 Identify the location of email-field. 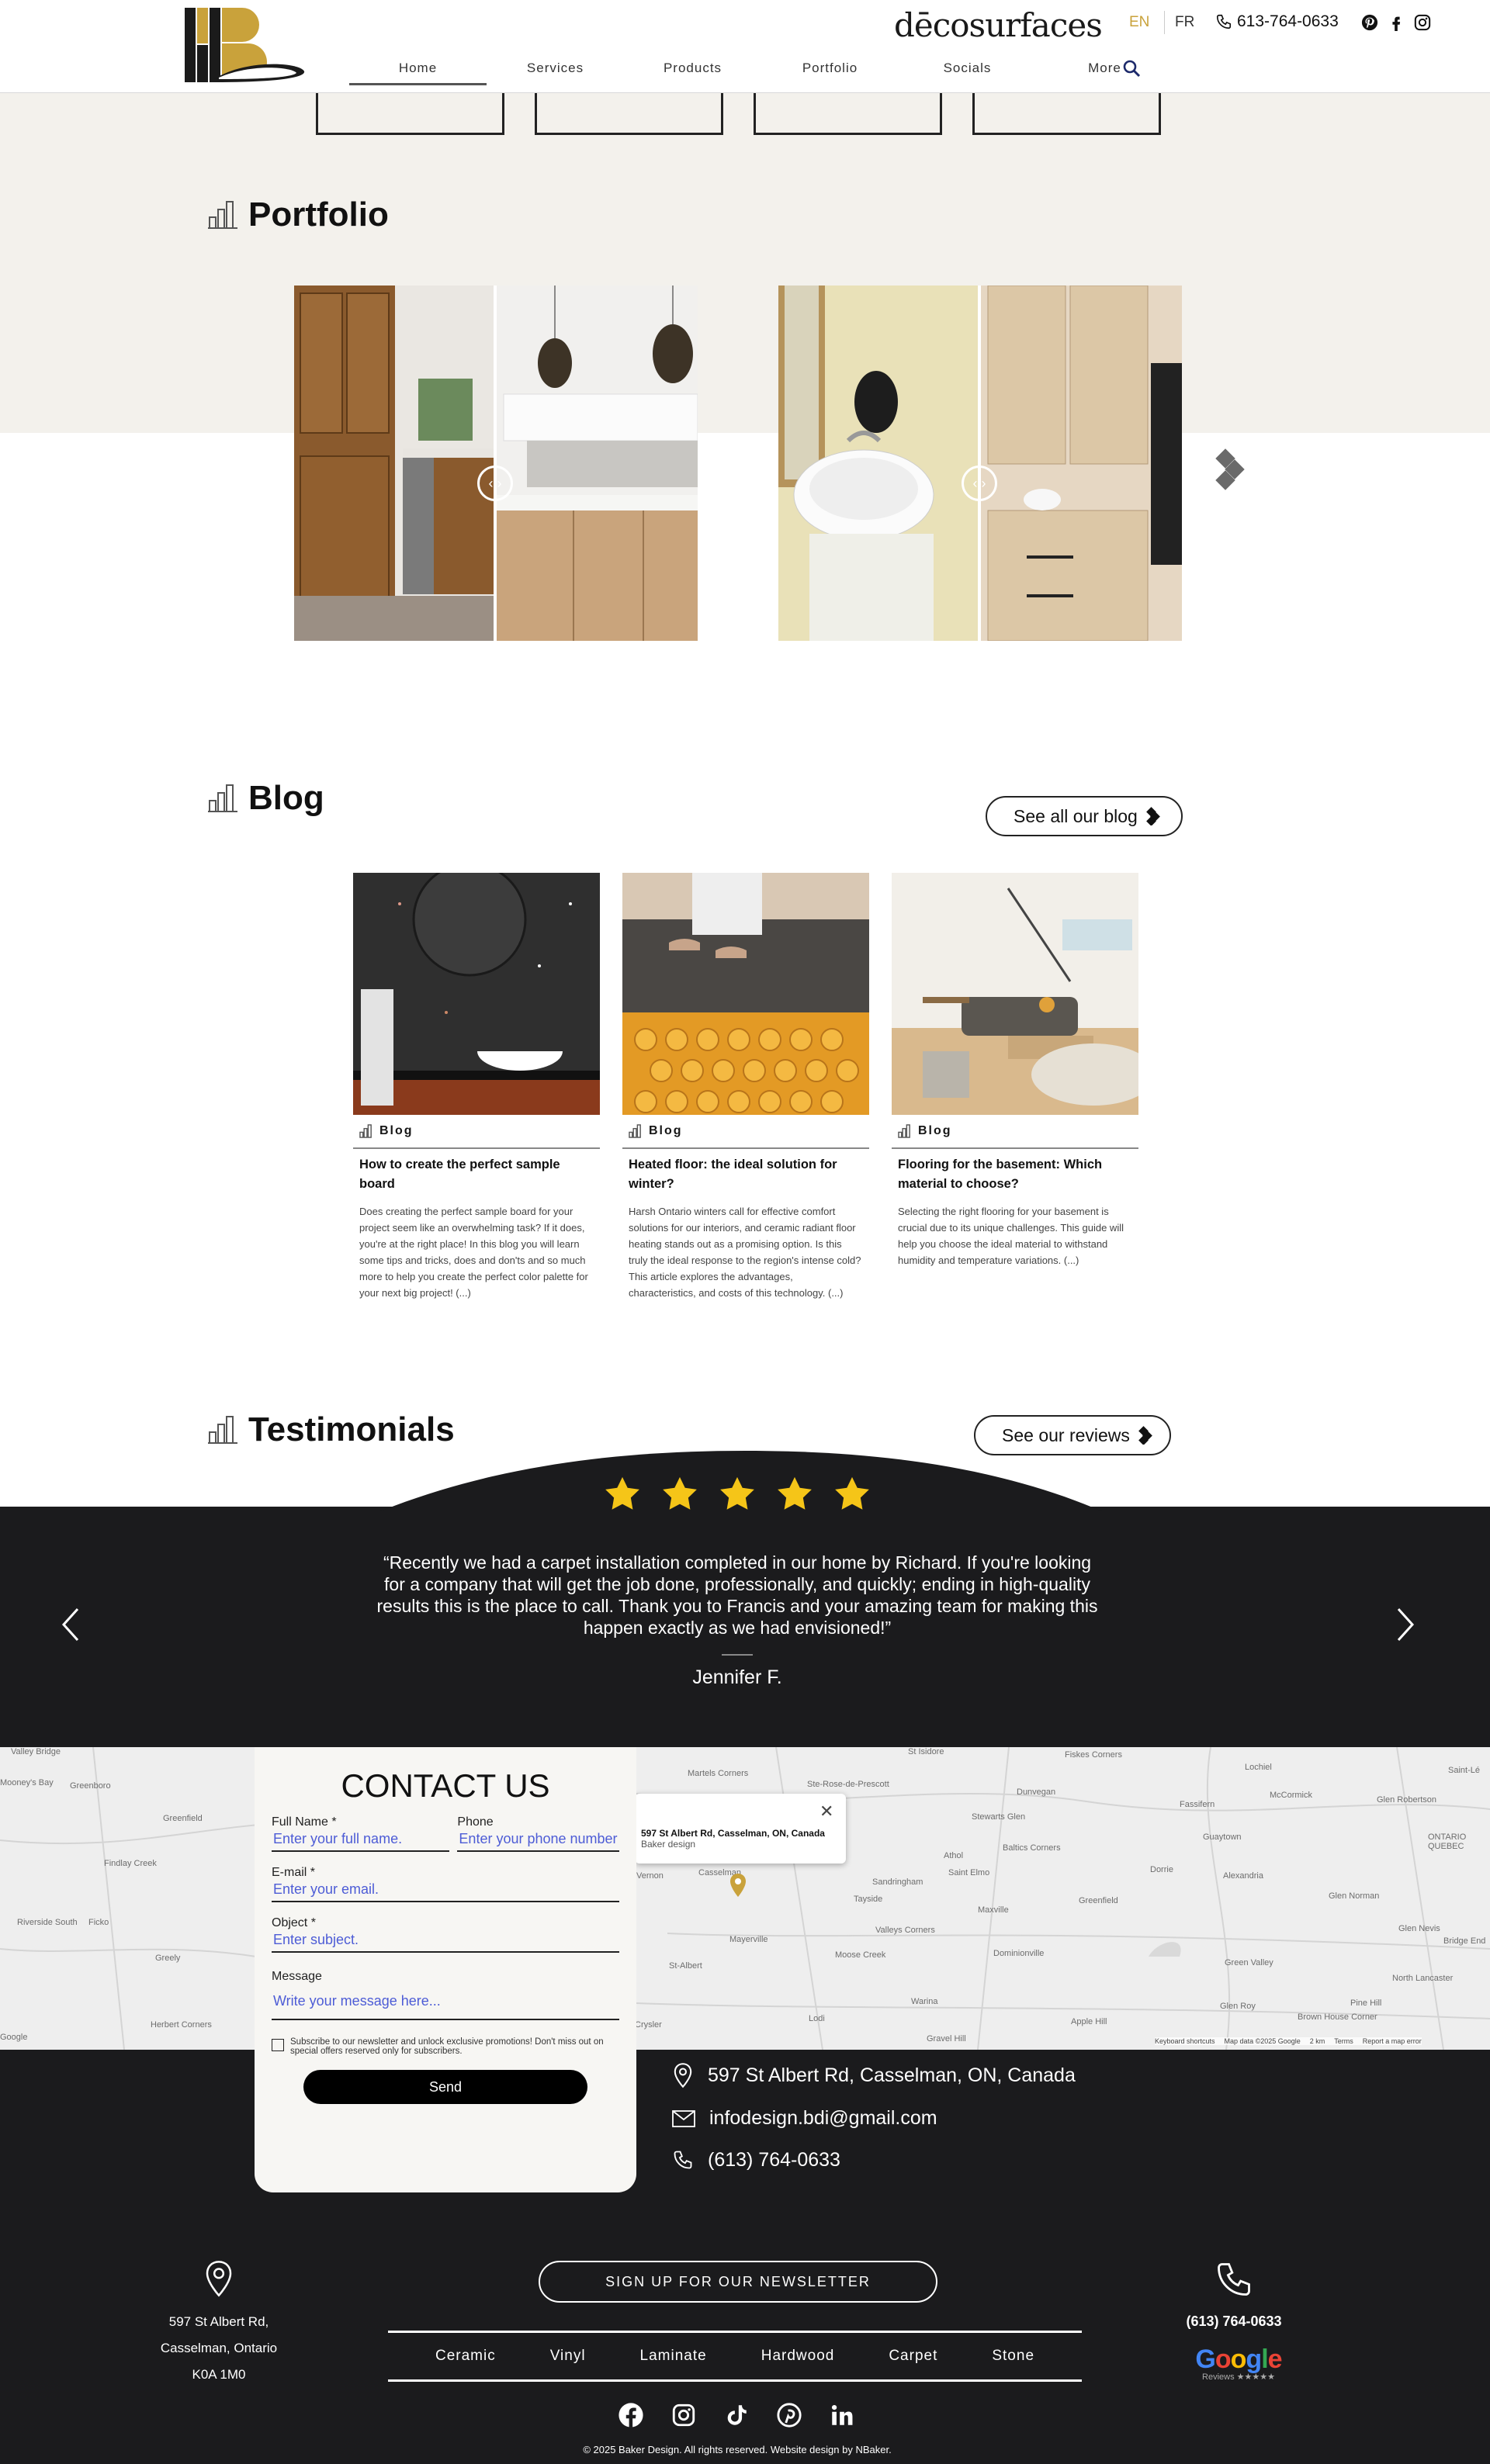
(445, 1891).